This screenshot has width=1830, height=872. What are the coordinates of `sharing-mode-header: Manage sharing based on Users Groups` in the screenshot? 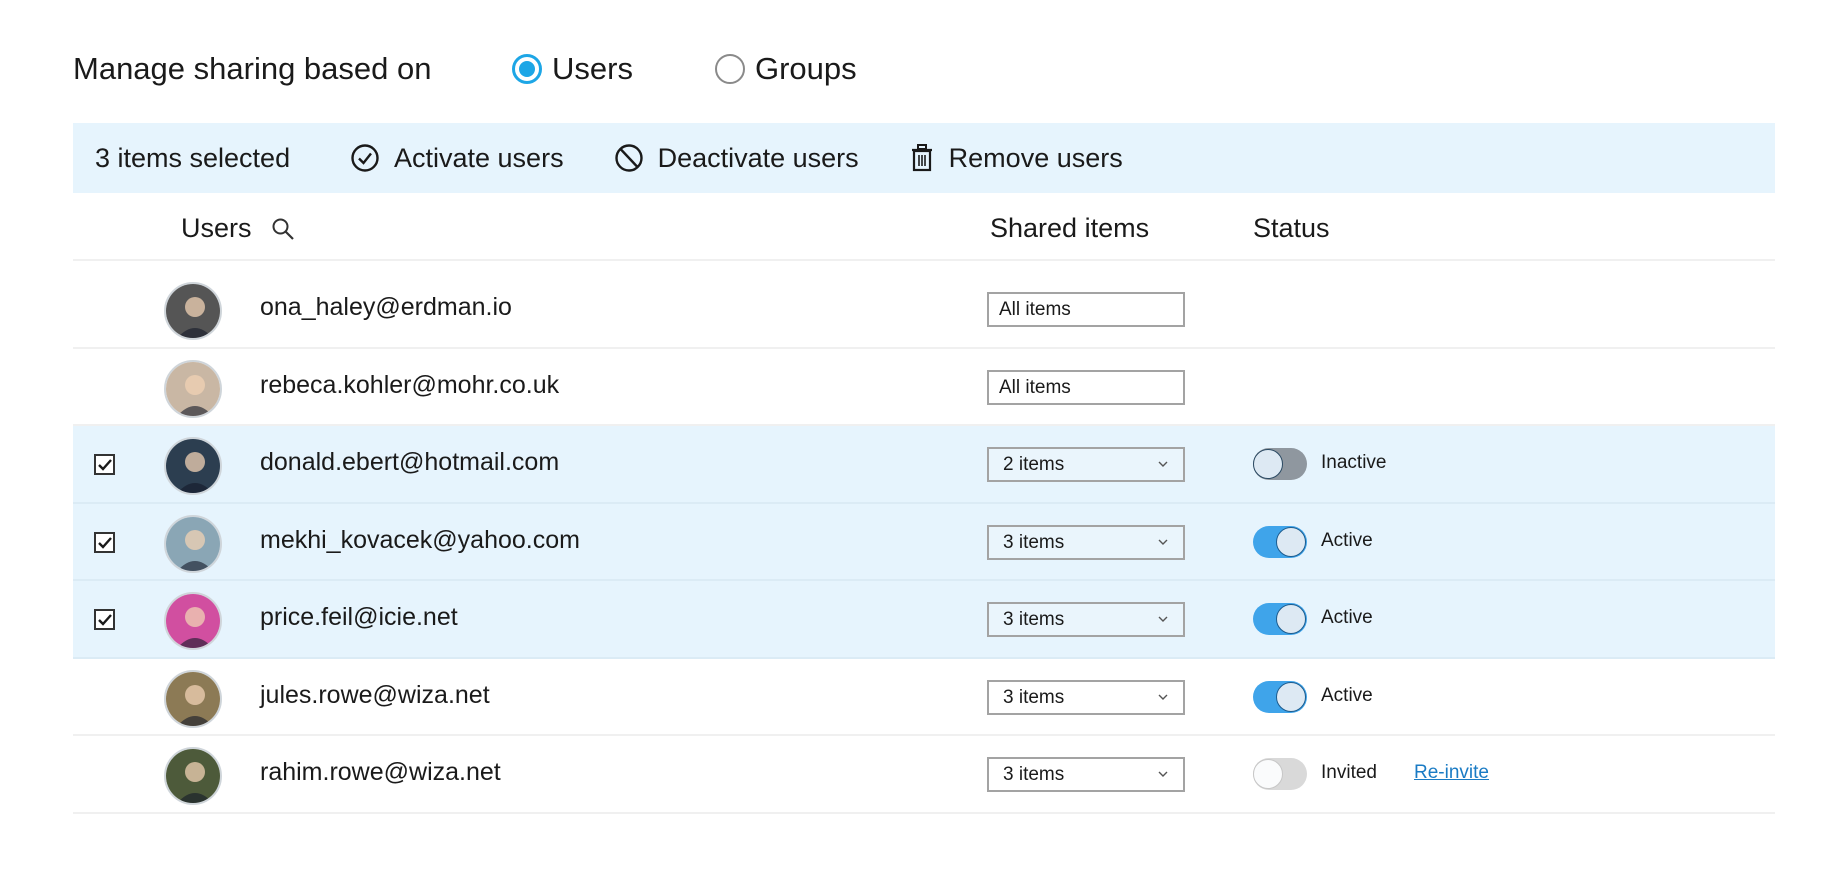 It's located at (506, 69).